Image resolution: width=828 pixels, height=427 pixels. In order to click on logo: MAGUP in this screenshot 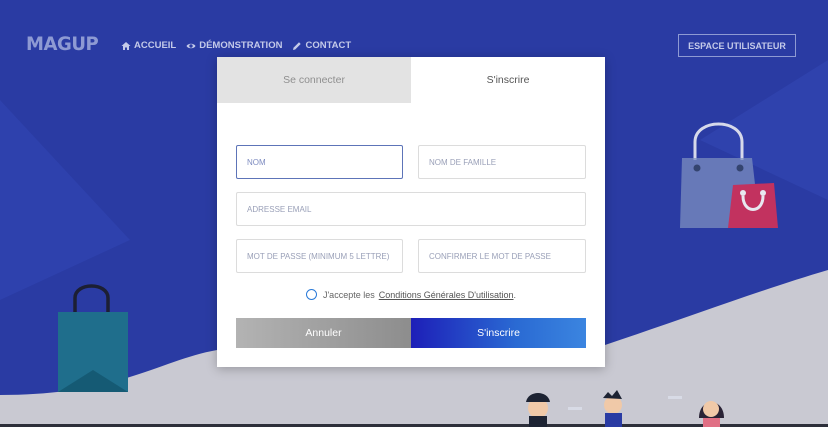, I will do `click(62, 44)`.